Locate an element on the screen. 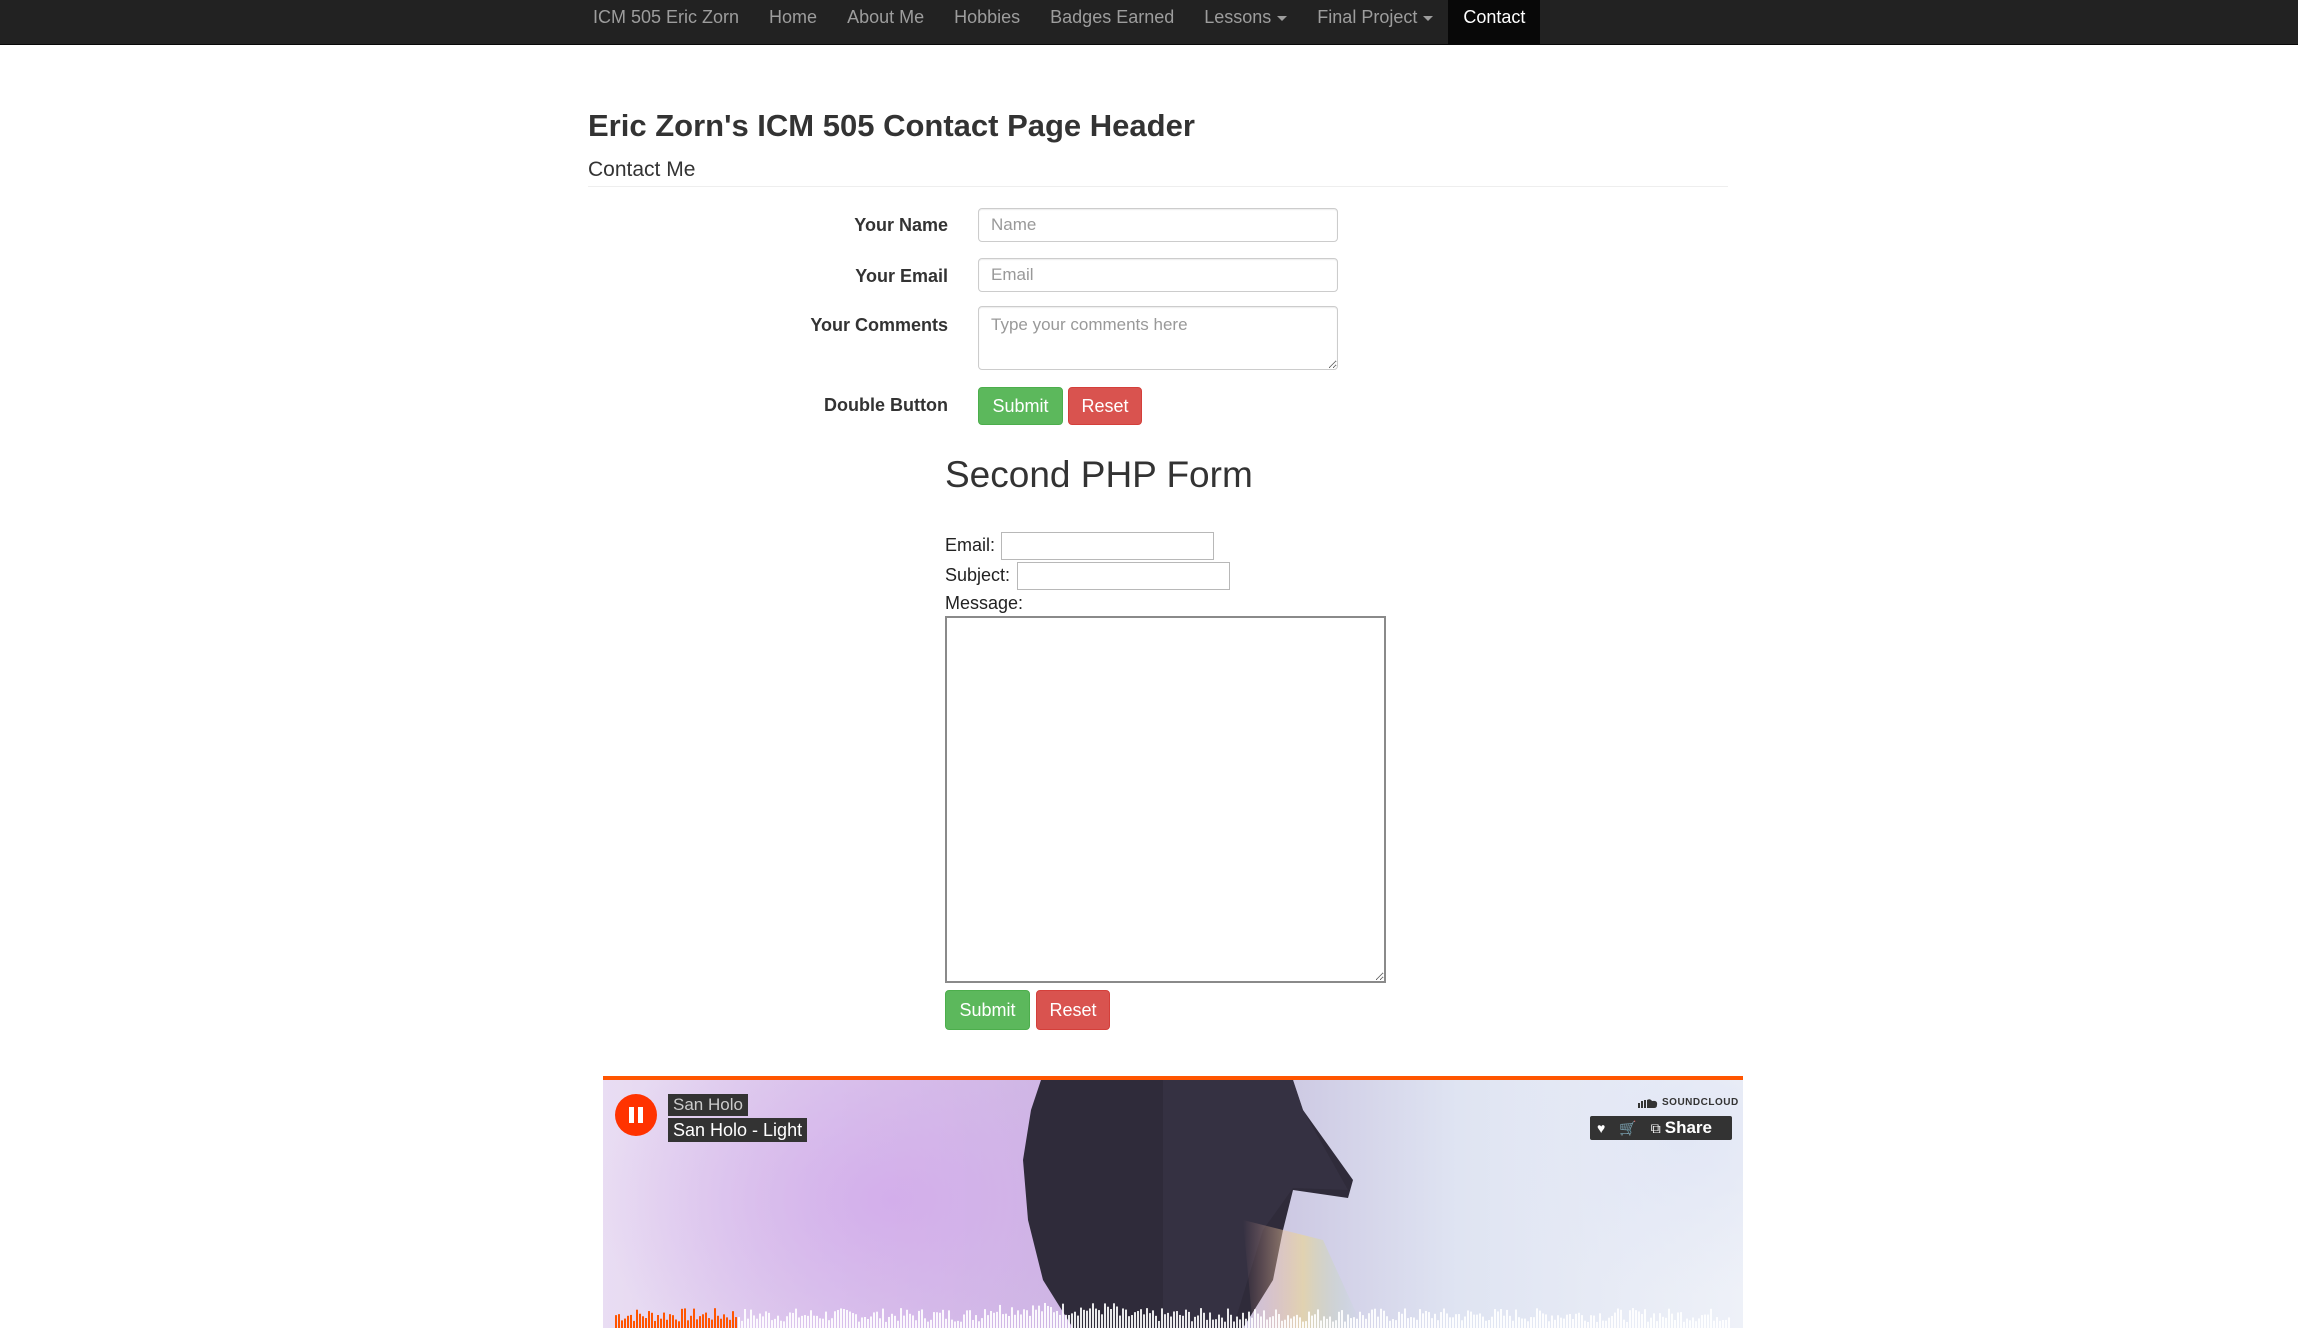 The width and height of the screenshot is (2298, 1328). php-message-textarea is located at coordinates (1165, 799).